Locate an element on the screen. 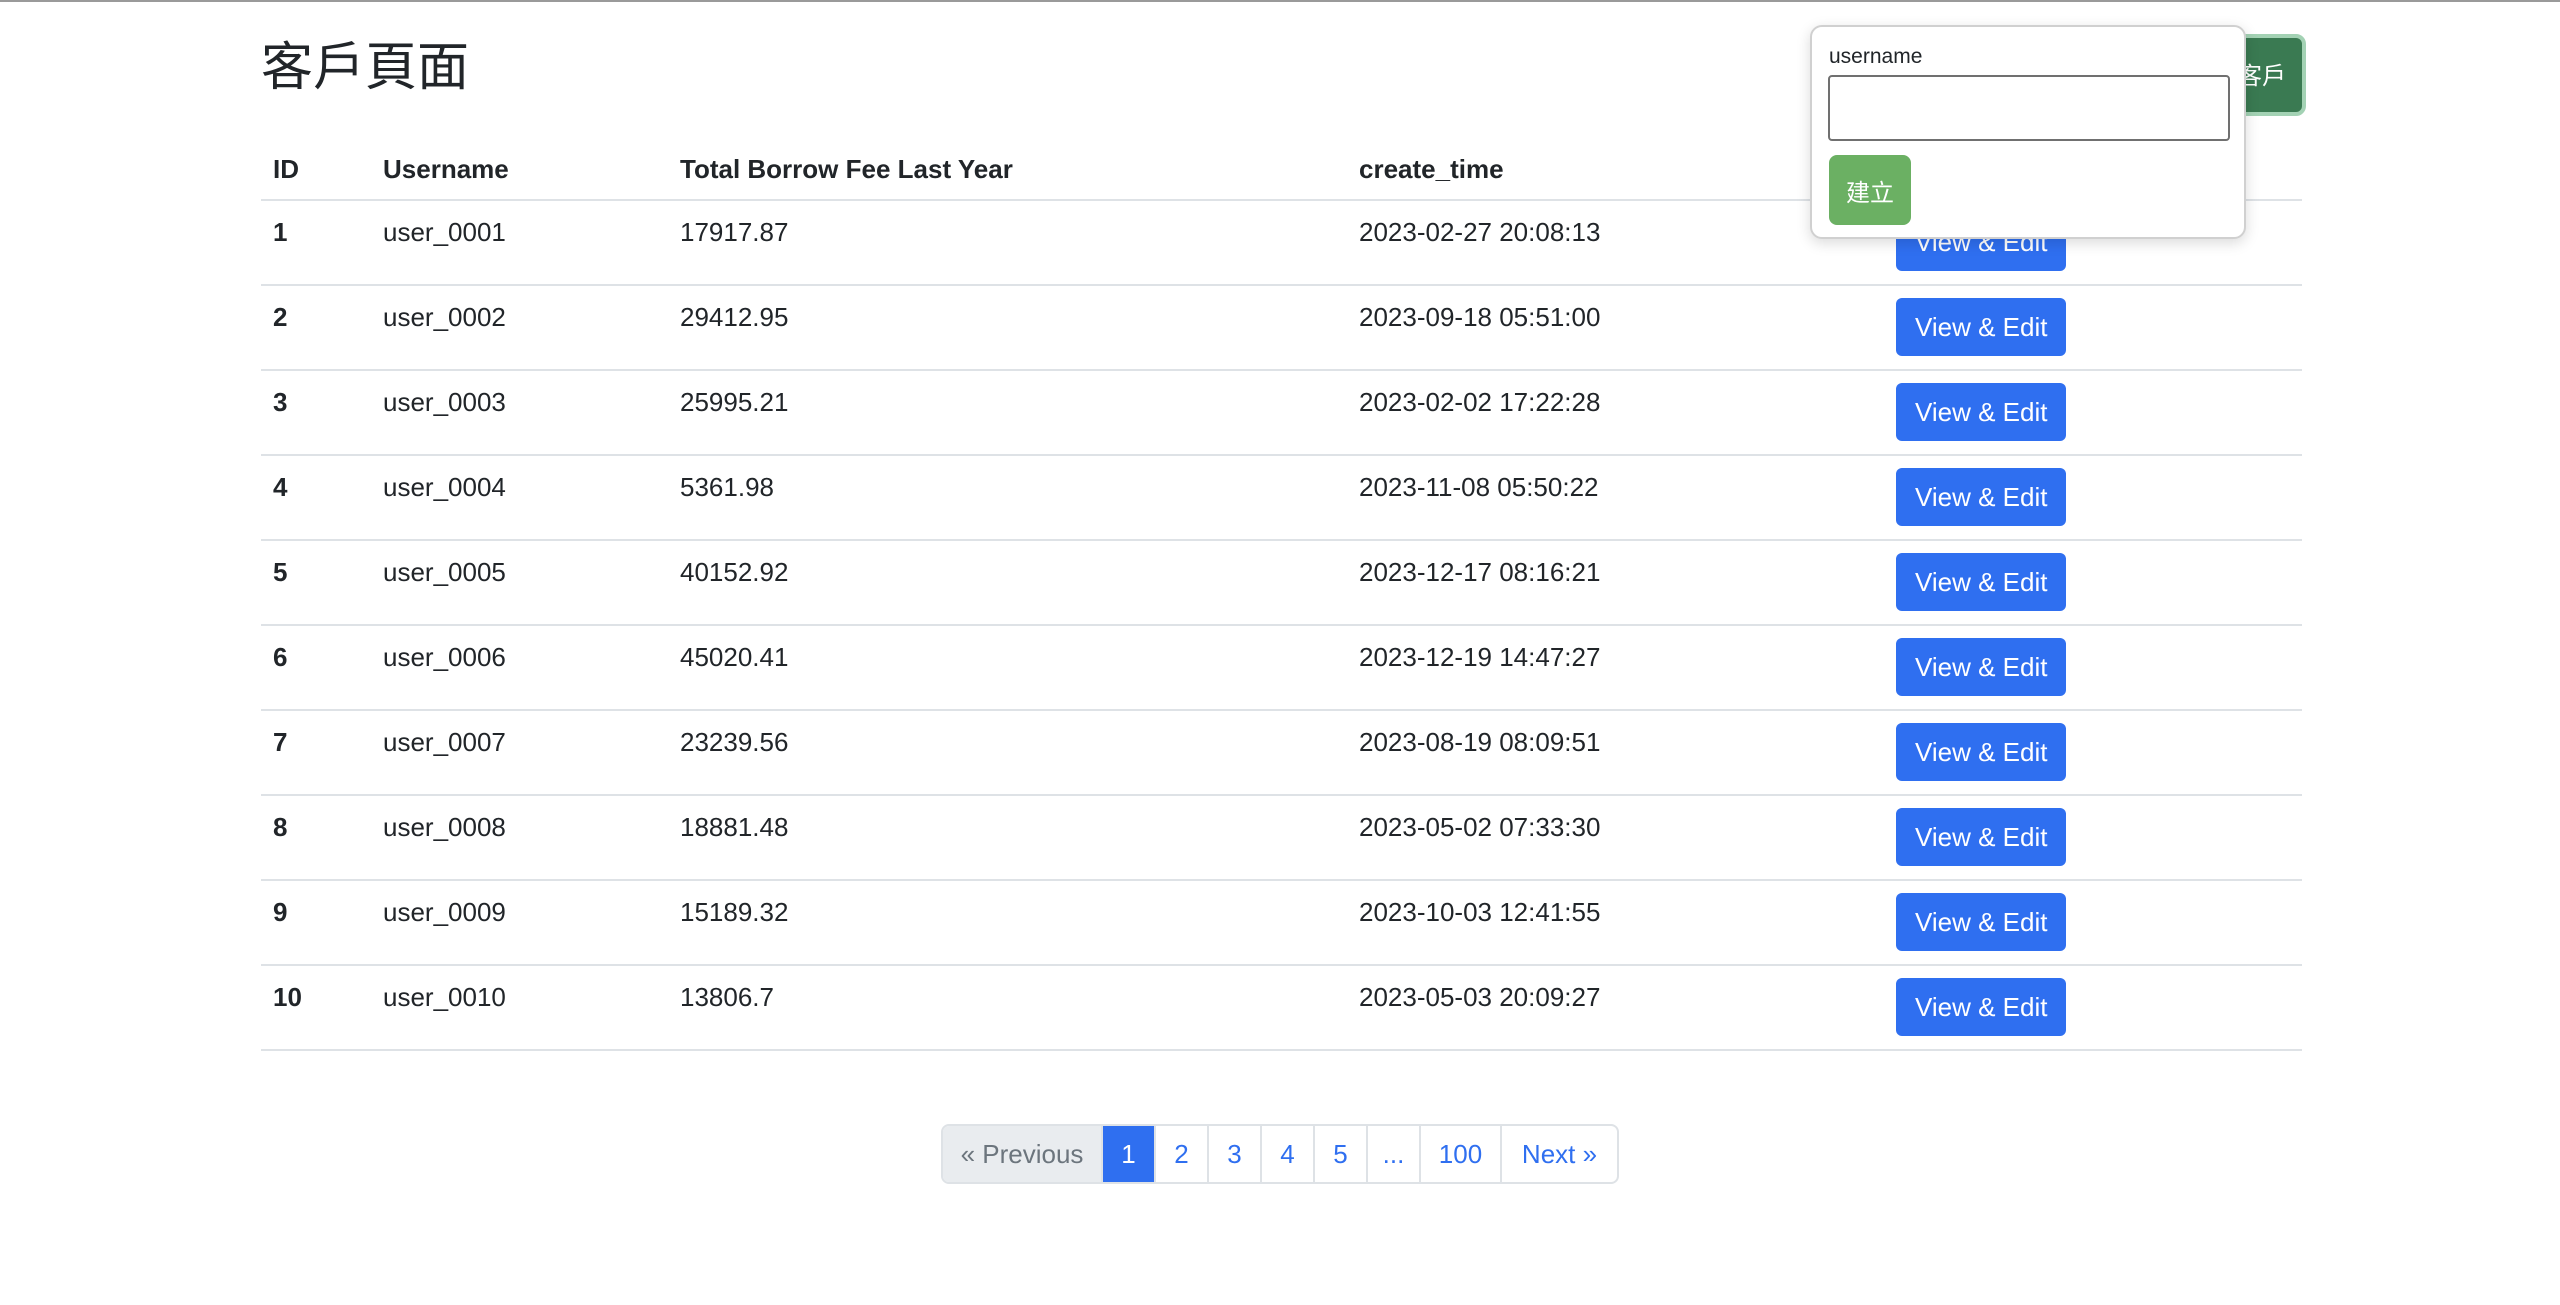 This screenshot has height=1305, width=2560. page-link-5: 5 is located at coordinates (1341, 1154).